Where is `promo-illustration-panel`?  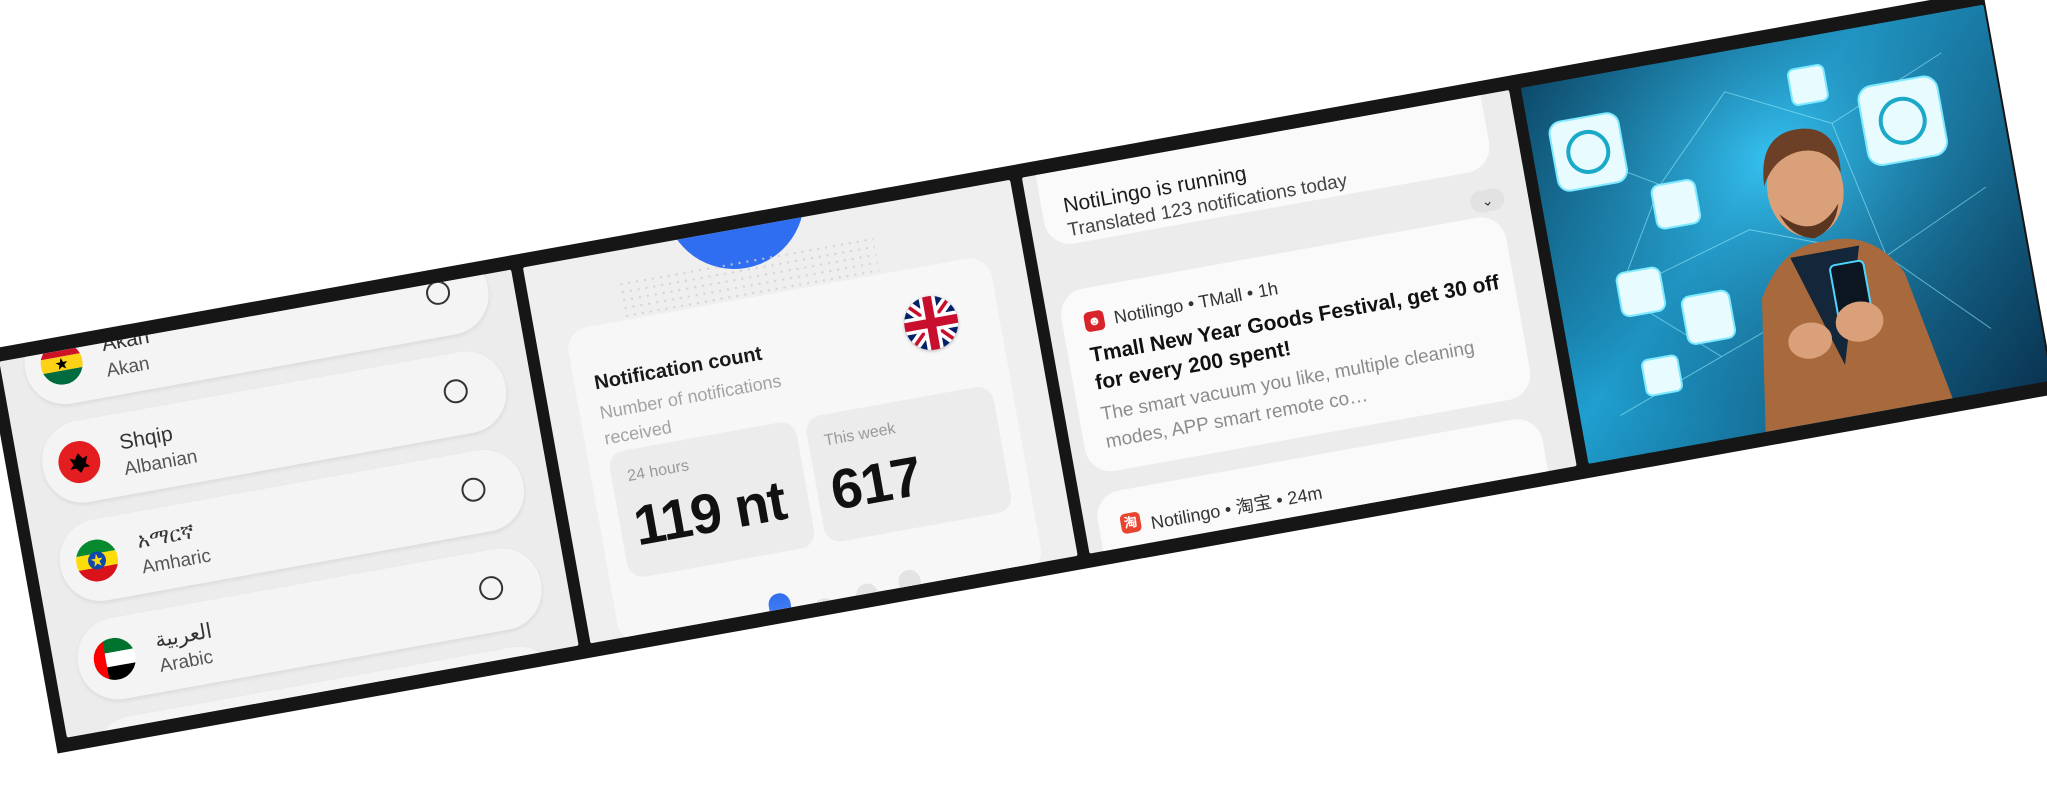
promo-illustration-panel is located at coordinates (1783, 234).